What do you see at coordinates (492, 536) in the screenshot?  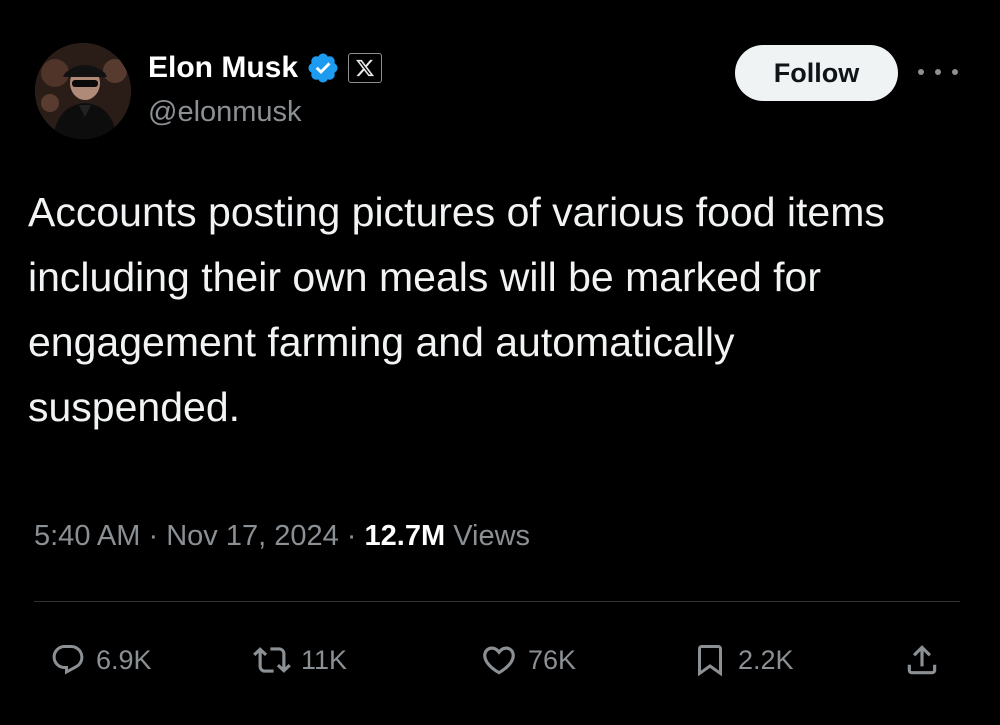 I see `views-label: Views` at bounding box center [492, 536].